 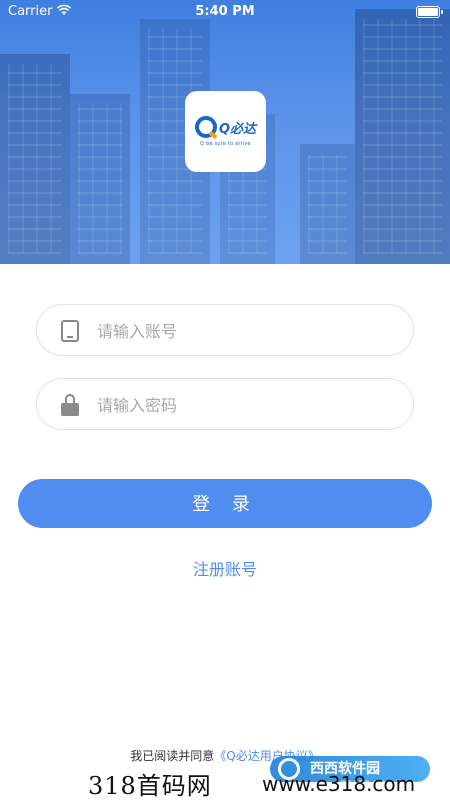 I want to click on clock: 5:40 PM, so click(x=225, y=11).